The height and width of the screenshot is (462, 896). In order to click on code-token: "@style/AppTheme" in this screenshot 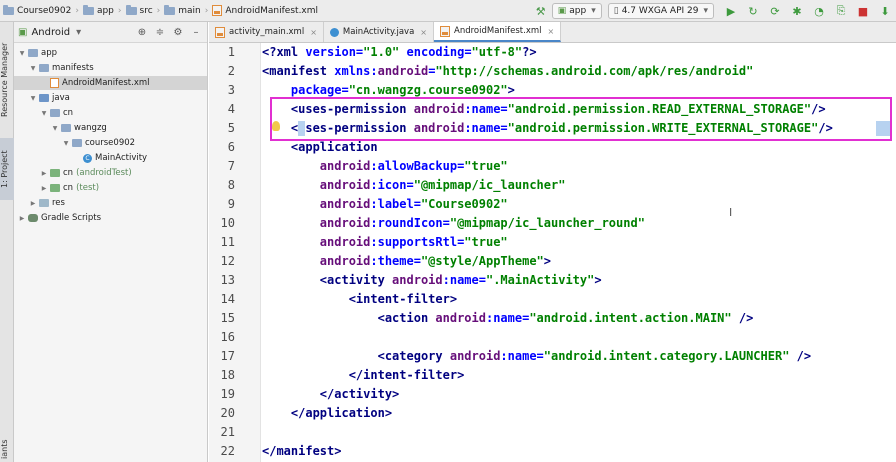, I will do `click(482, 261)`.